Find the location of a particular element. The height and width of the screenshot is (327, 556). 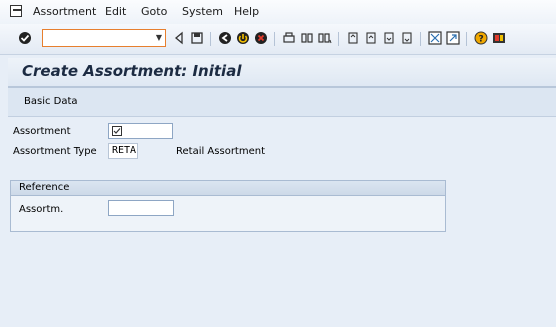

enter-check-icon is located at coordinates (25, 38).